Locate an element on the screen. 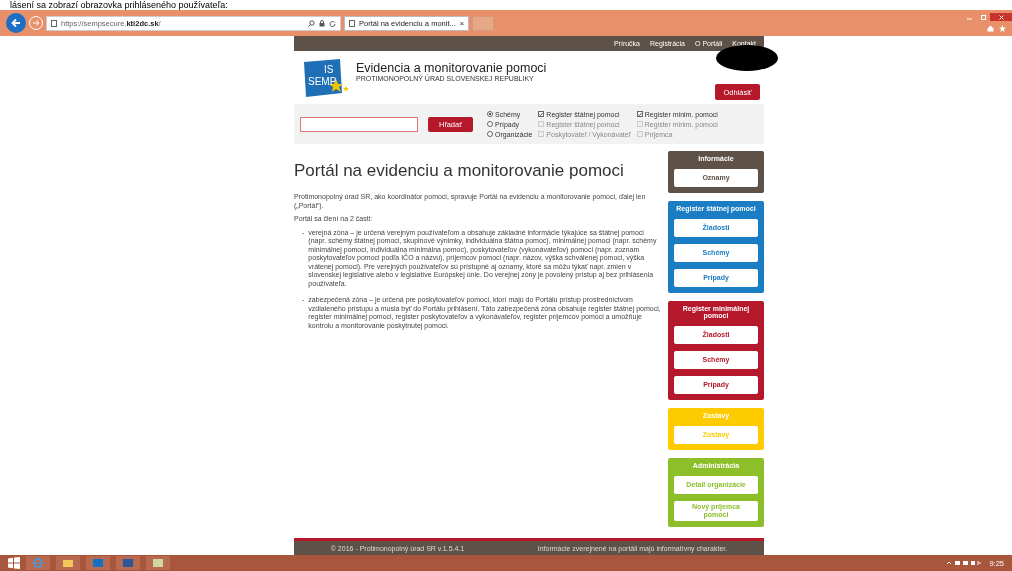  lock-icon is located at coordinates (322, 23).